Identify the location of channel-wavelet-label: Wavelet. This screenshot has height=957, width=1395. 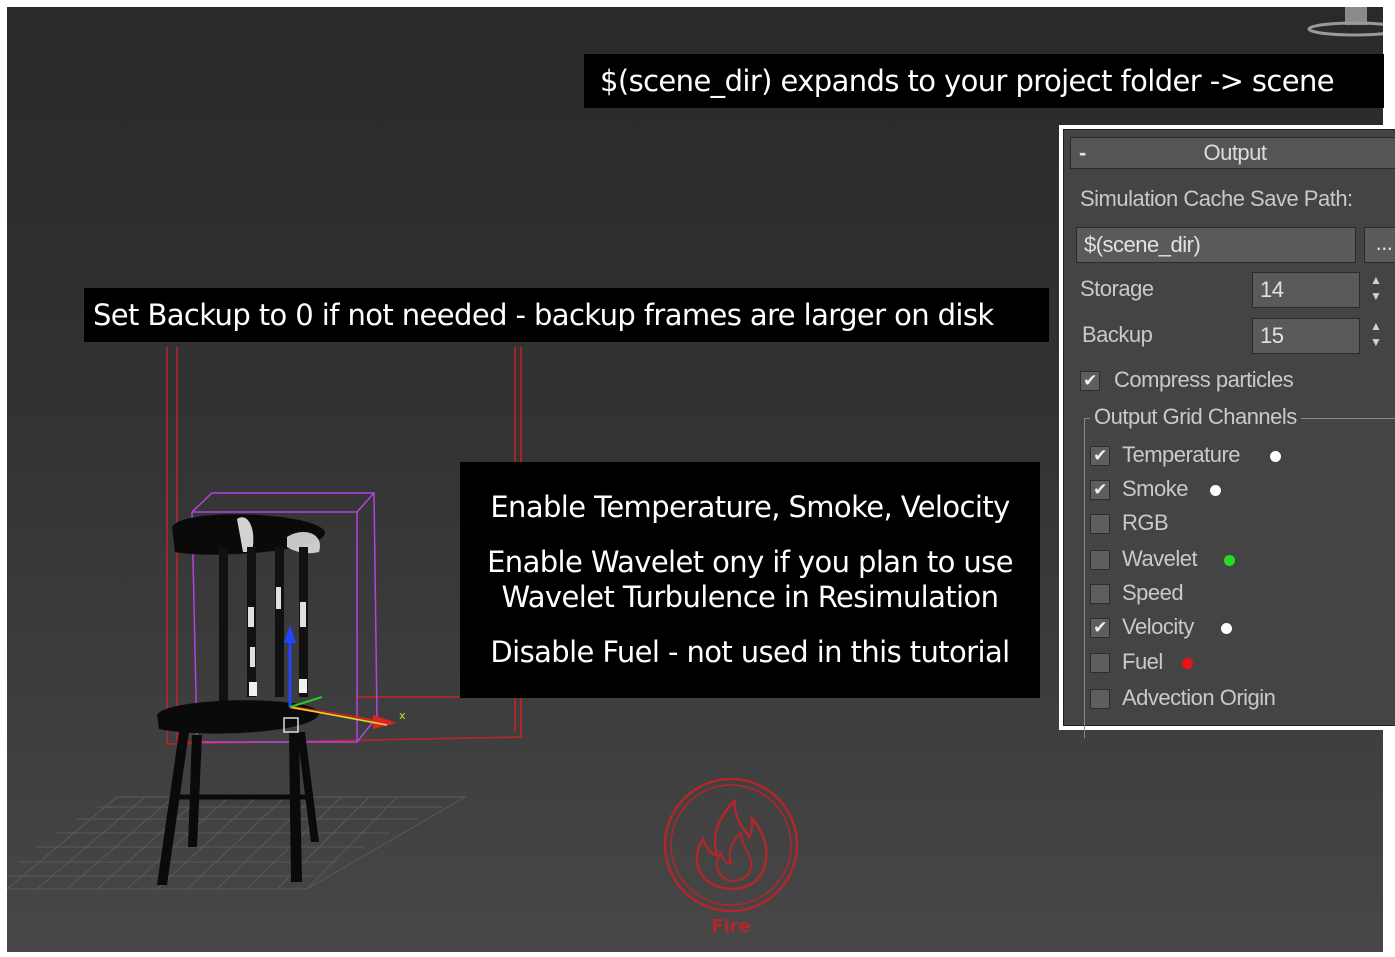
(1160, 558).